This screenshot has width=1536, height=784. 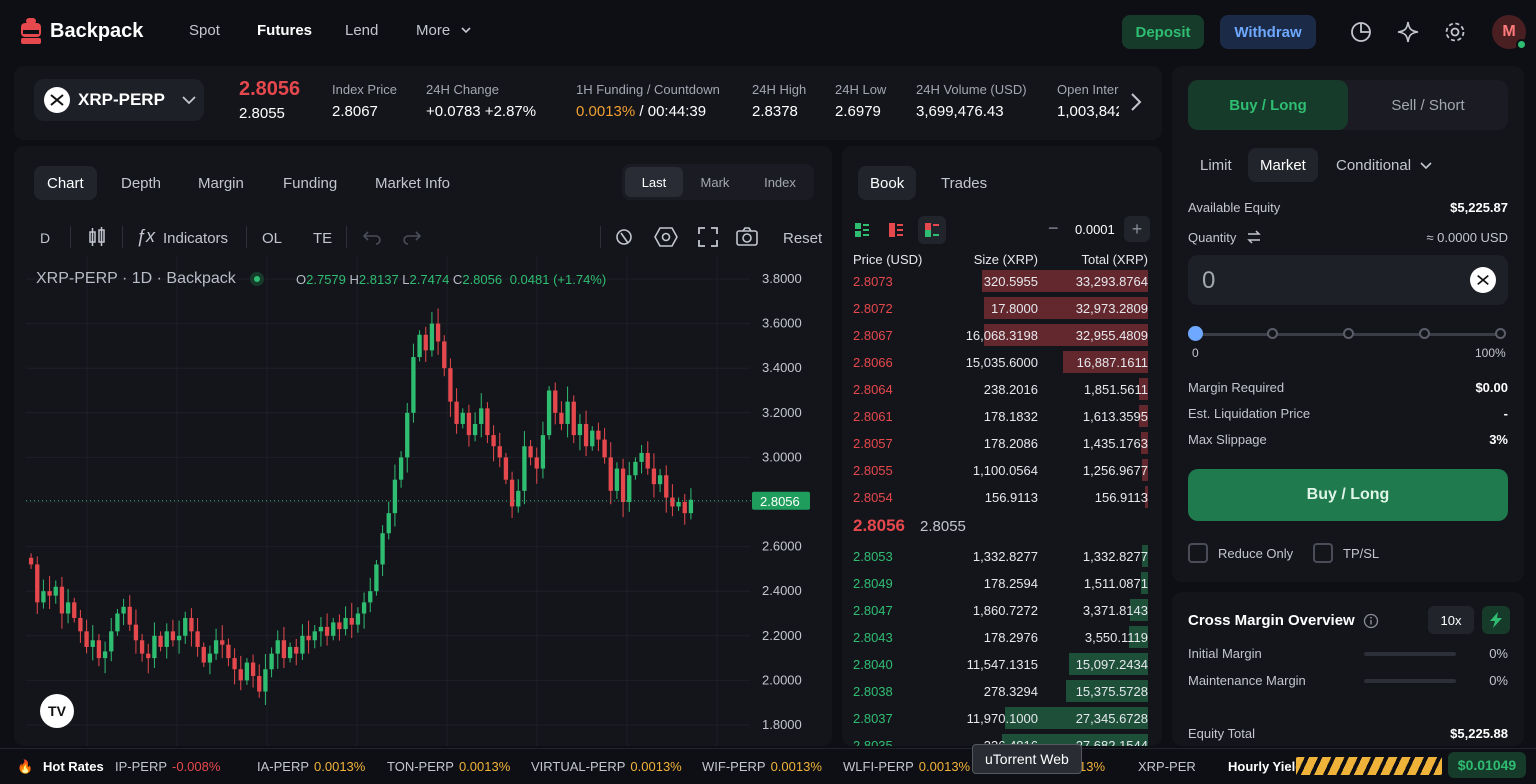 I want to click on order-type-market: Market, so click(x=1283, y=165).